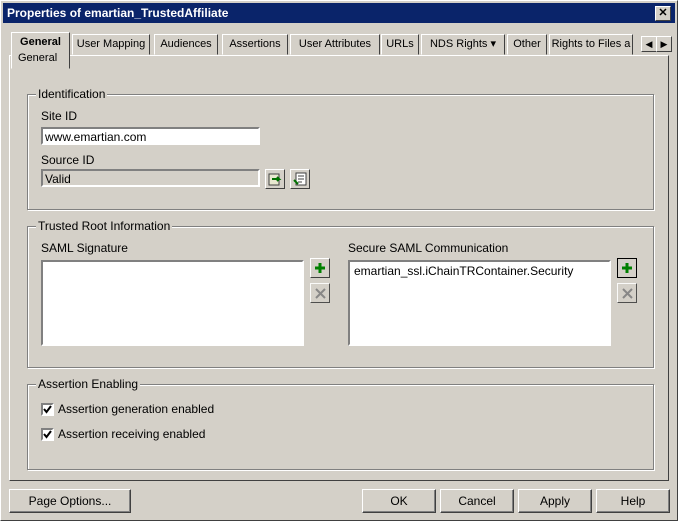 The width and height of the screenshot is (678, 521). I want to click on tab-scroll: ◀ ▶, so click(656, 44).